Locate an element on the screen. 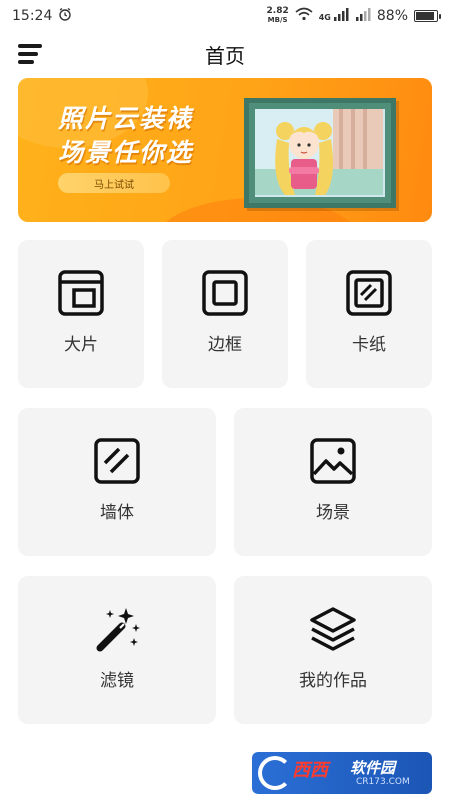  watermark-domain: CR173.COM is located at coordinates (383, 782).